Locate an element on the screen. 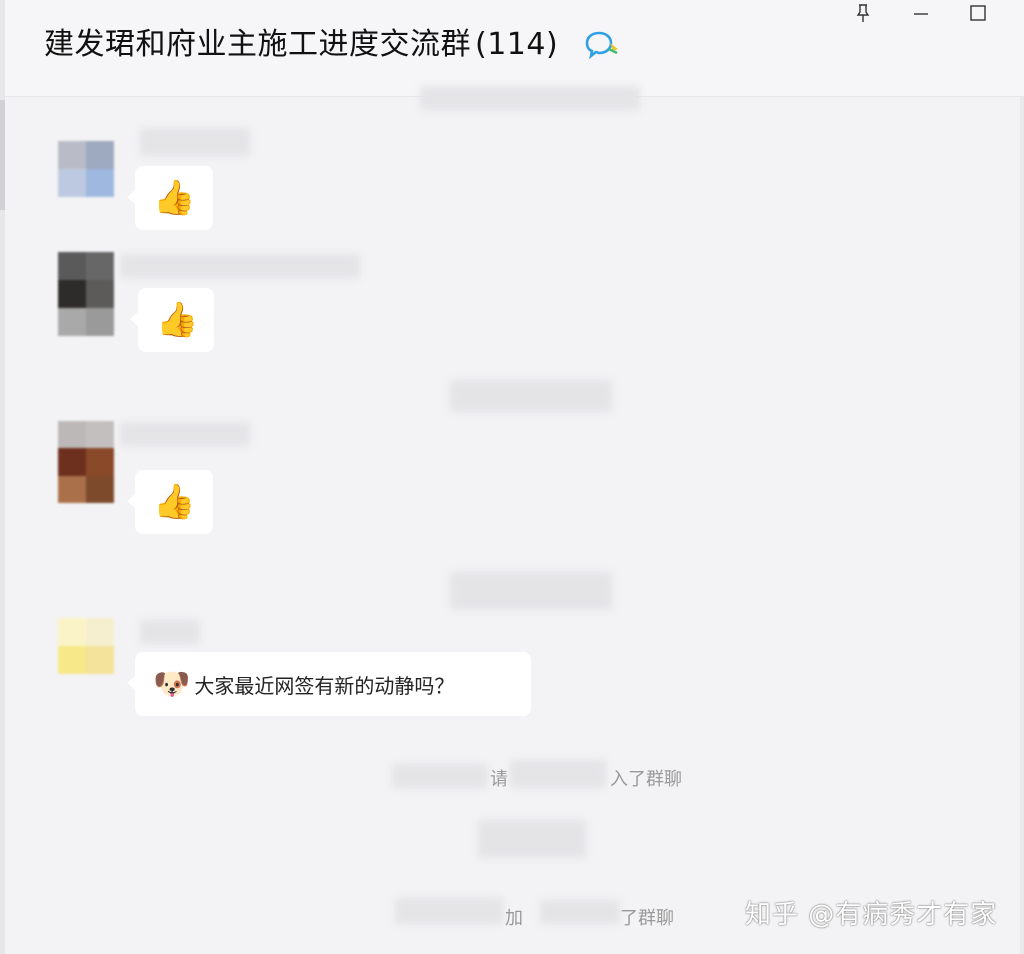 Image resolution: width=1024 pixels, height=954 pixels. system-notice-text: 了群聊 is located at coordinates (647, 918).